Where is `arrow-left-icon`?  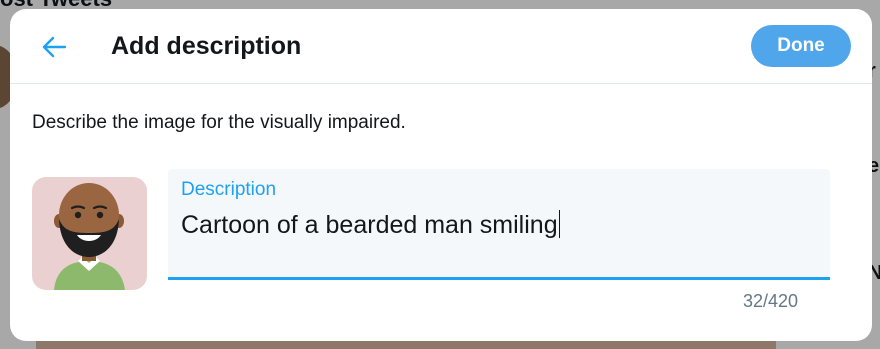
arrow-left-icon is located at coordinates (54, 47).